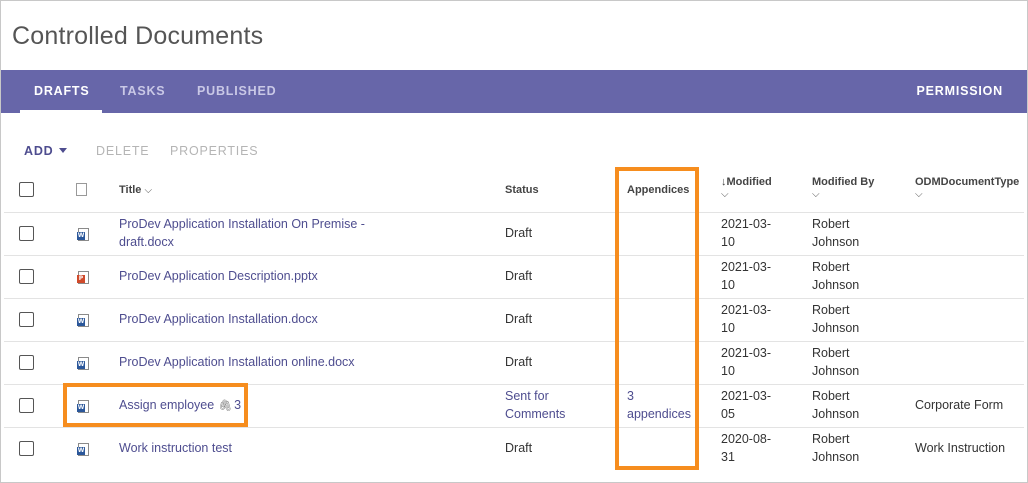 Image resolution: width=1028 pixels, height=483 pixels. Describe the element at coordinates (960, 91) in the screenshot. I see `permission-button: PERMISSION` at that location.